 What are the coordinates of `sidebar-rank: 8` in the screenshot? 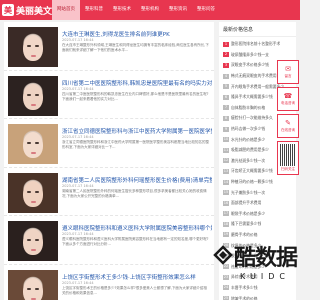 It's located at (226, 118).